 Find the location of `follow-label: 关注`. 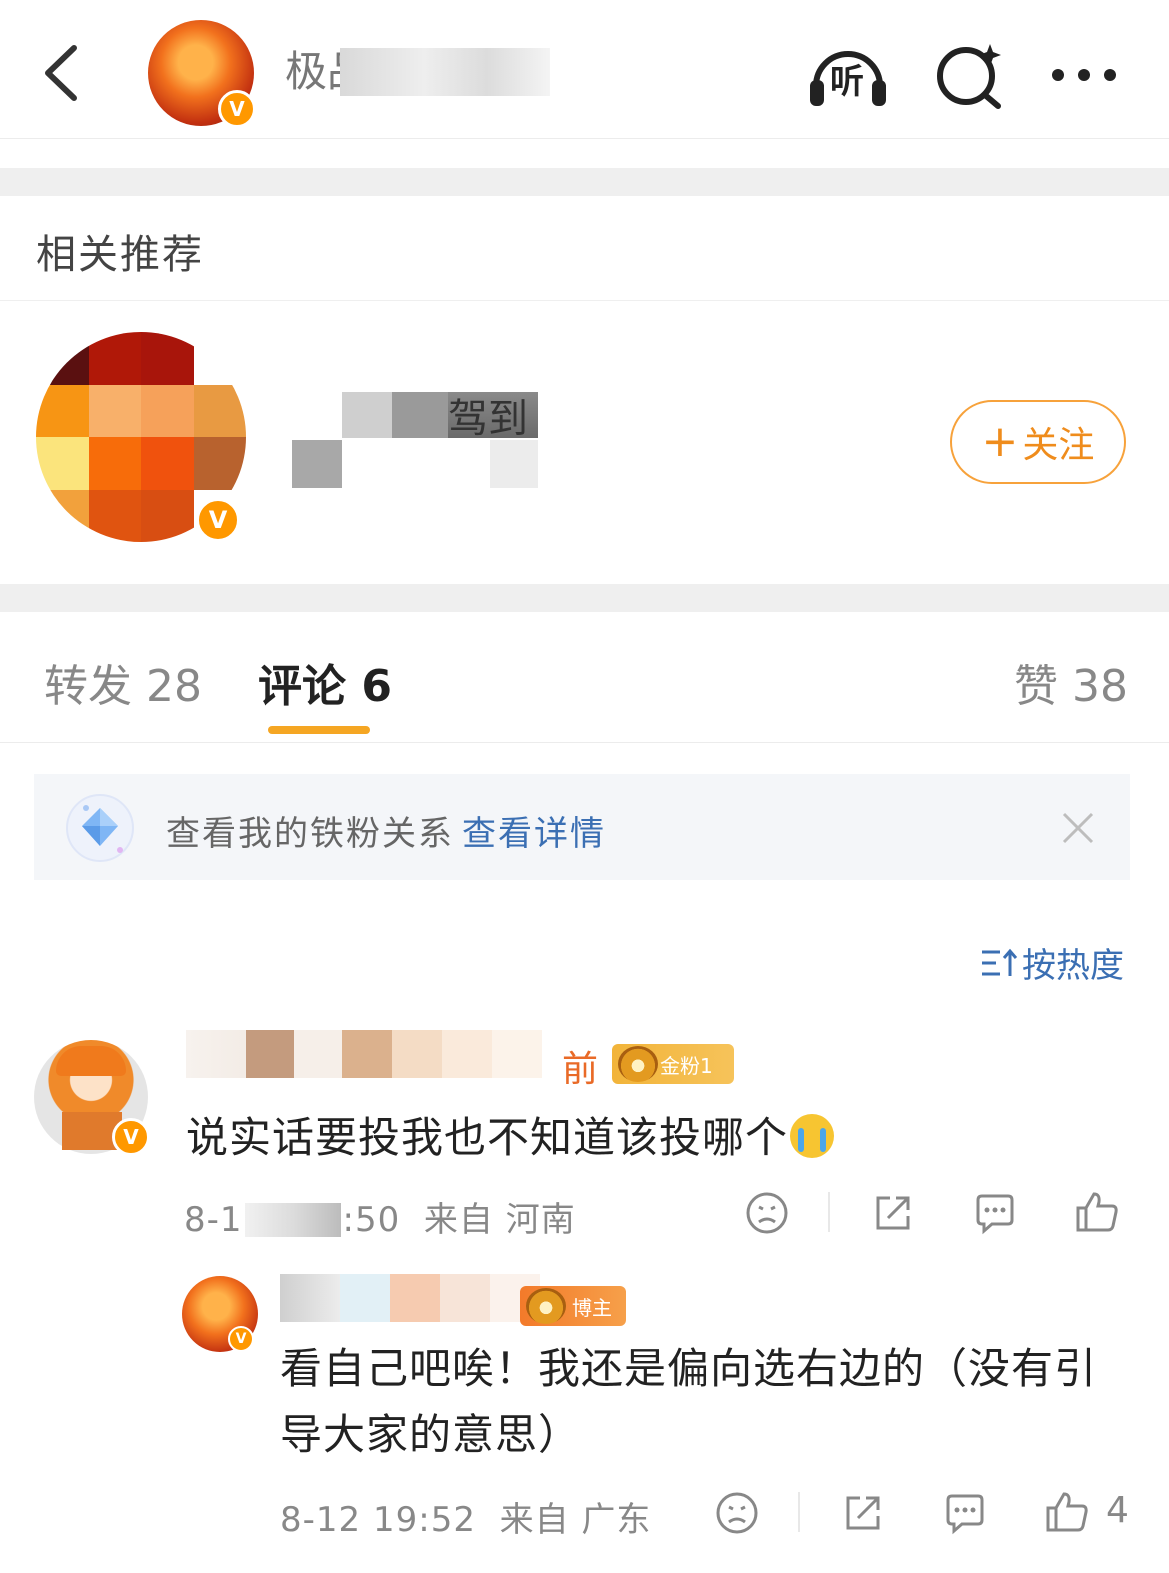

follow-label: 关注 is located at coordinates (1058, 445).